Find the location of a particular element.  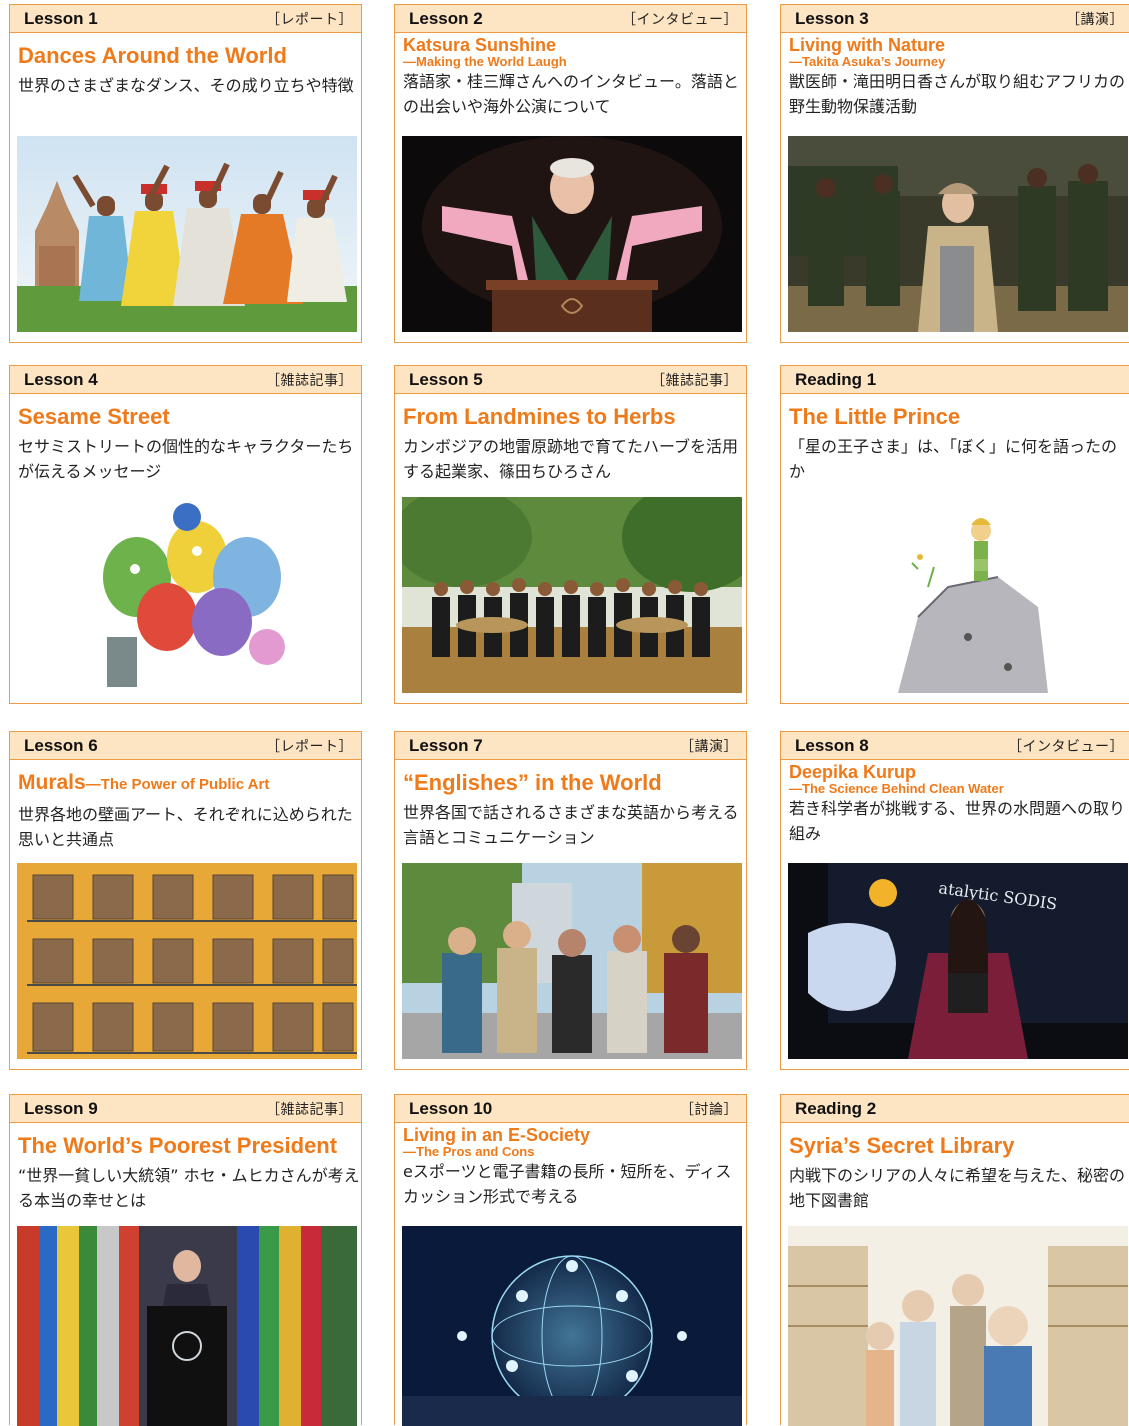

lesson-title: Deepika Kurup is located at coordinates (853, 772).